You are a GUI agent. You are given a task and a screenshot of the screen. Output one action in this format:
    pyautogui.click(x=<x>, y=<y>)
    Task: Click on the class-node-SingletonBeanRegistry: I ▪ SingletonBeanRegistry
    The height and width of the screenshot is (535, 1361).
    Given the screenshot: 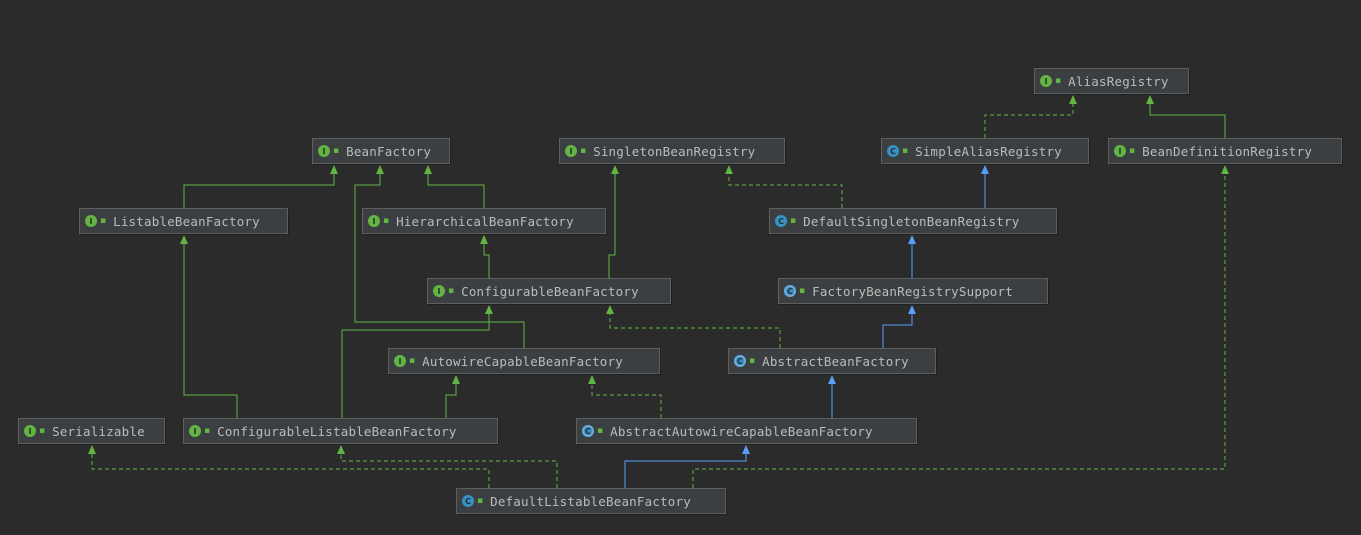 What is the action you would take?
    pyautogui.click(x=672, y=151)
    